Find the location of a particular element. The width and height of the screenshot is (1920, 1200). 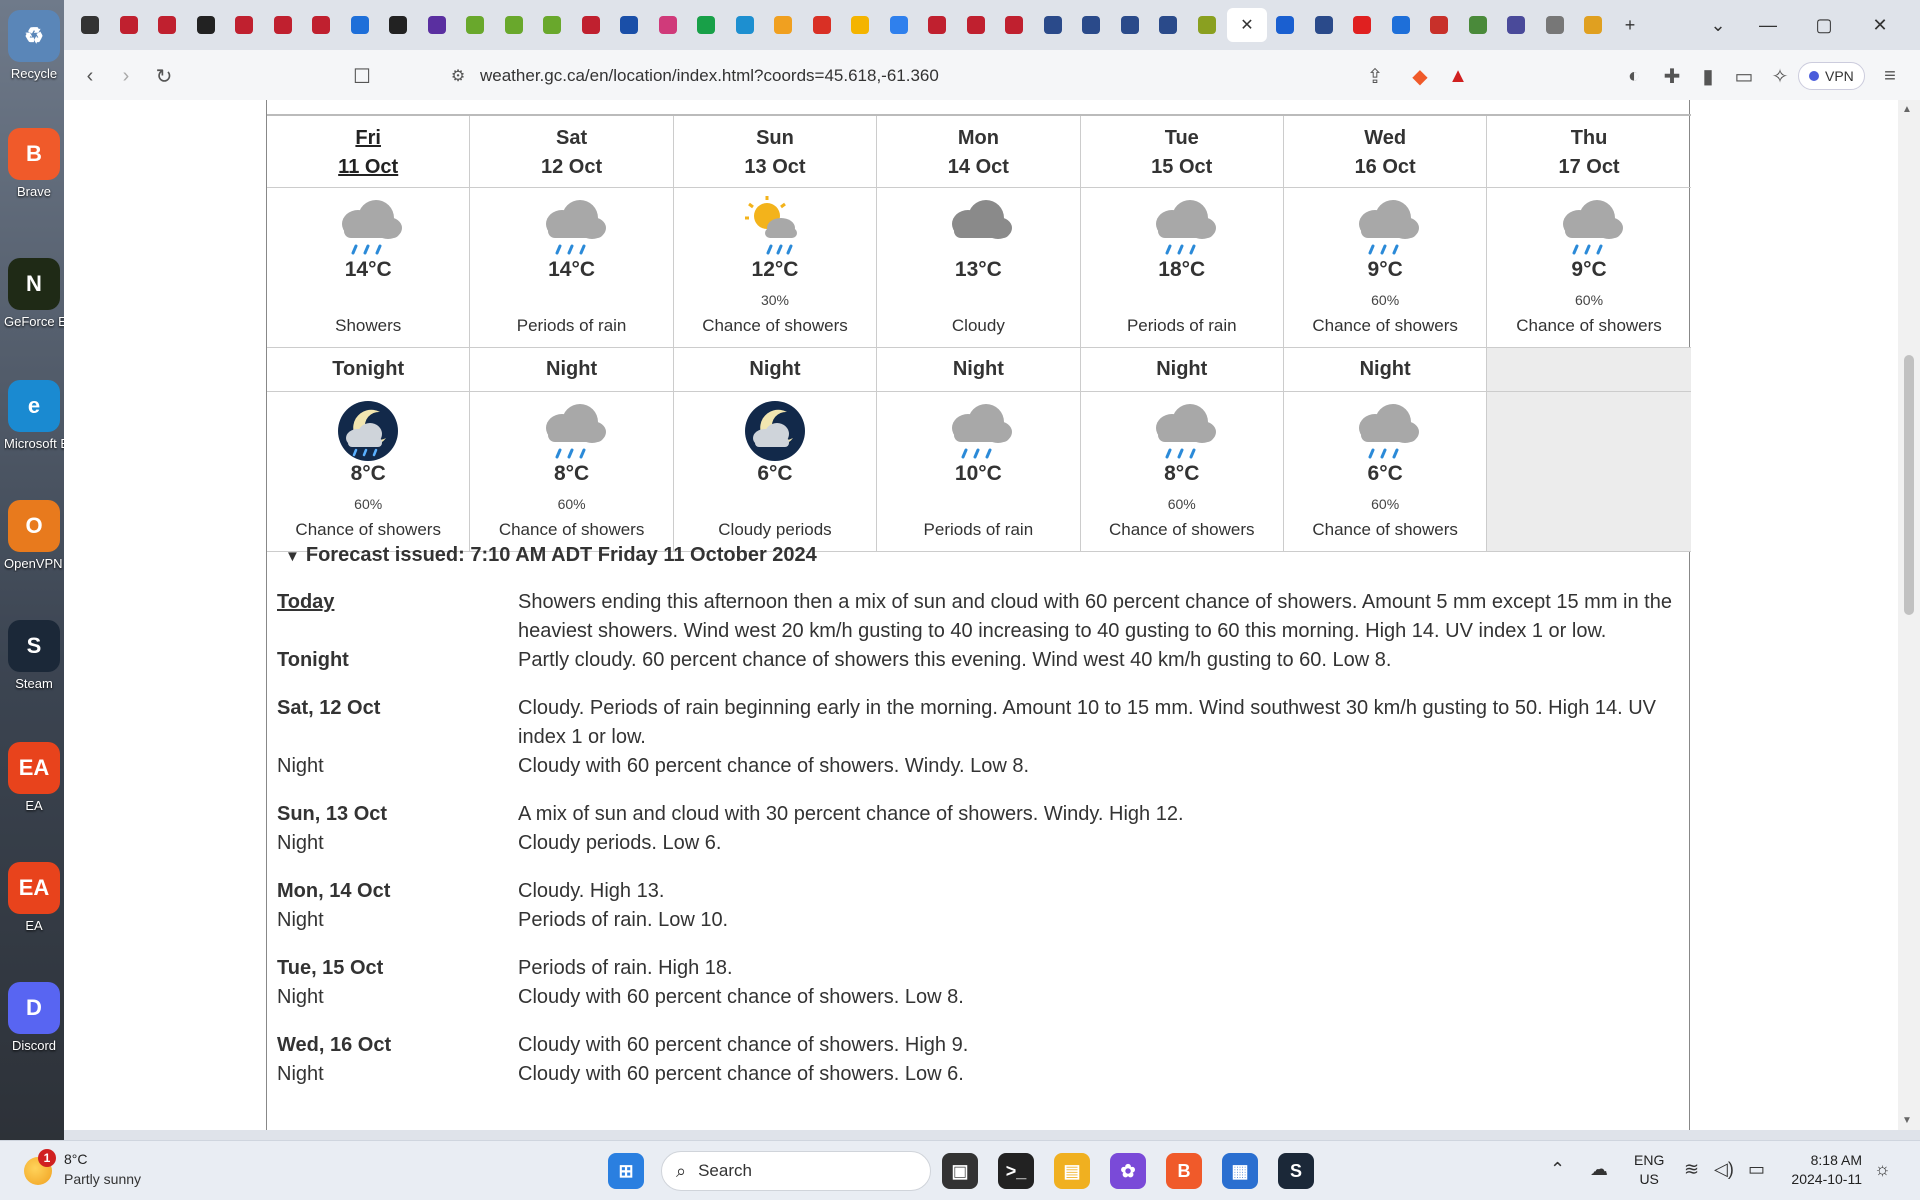

day-header-cell: Fri 11 Oct is located at coordinates (369, 152).